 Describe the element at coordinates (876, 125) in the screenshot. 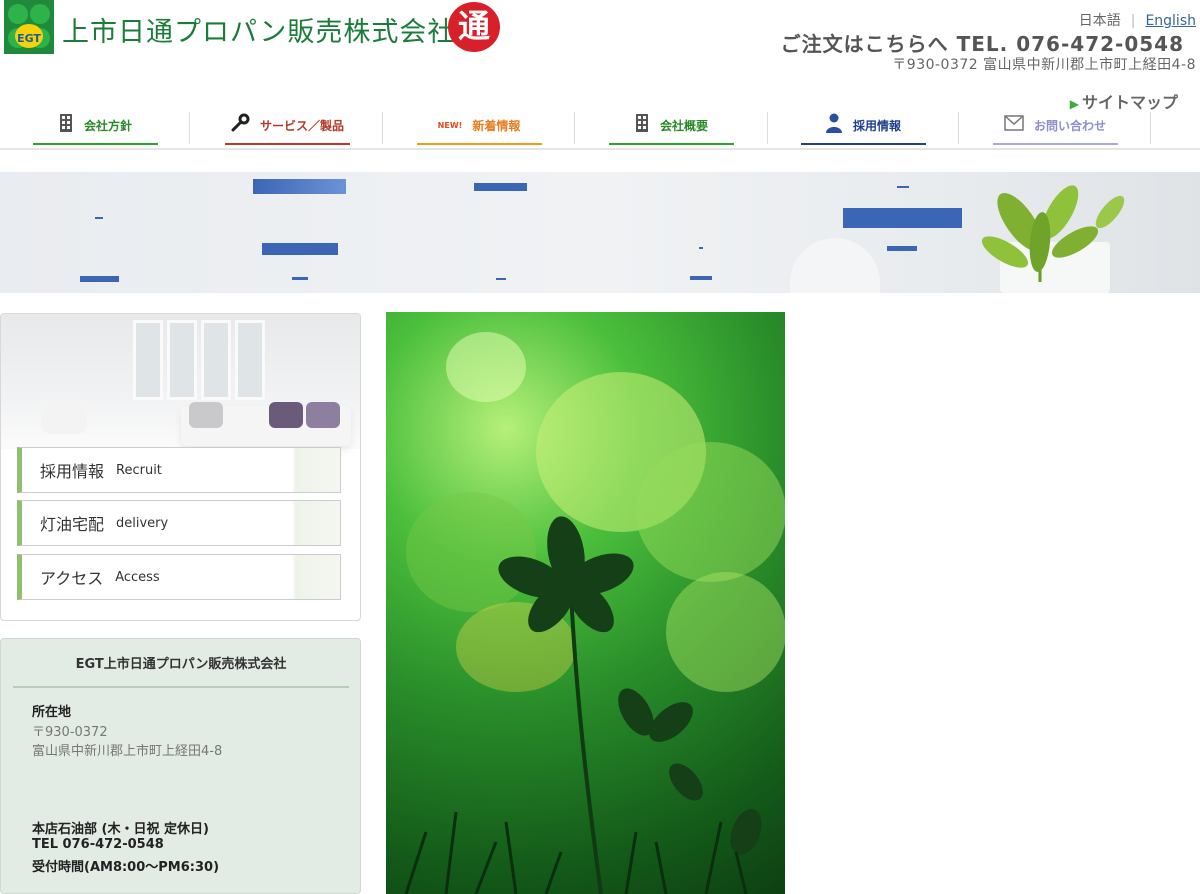

I see `nav-label: 採用情報` at that location.